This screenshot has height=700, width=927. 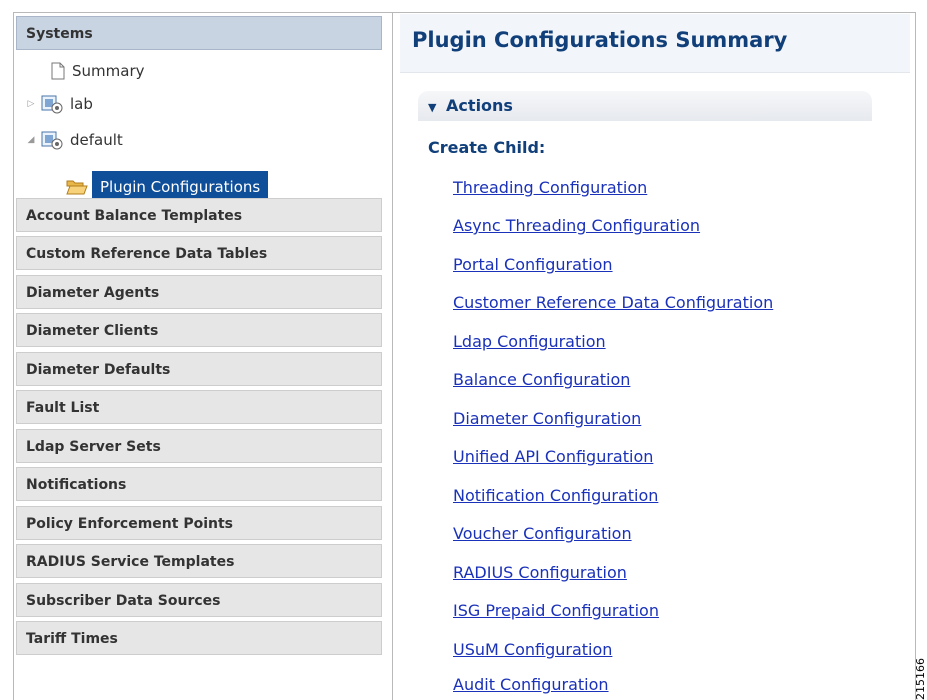 I want to click on systems-header: Systems, so click(x=199, y=33).